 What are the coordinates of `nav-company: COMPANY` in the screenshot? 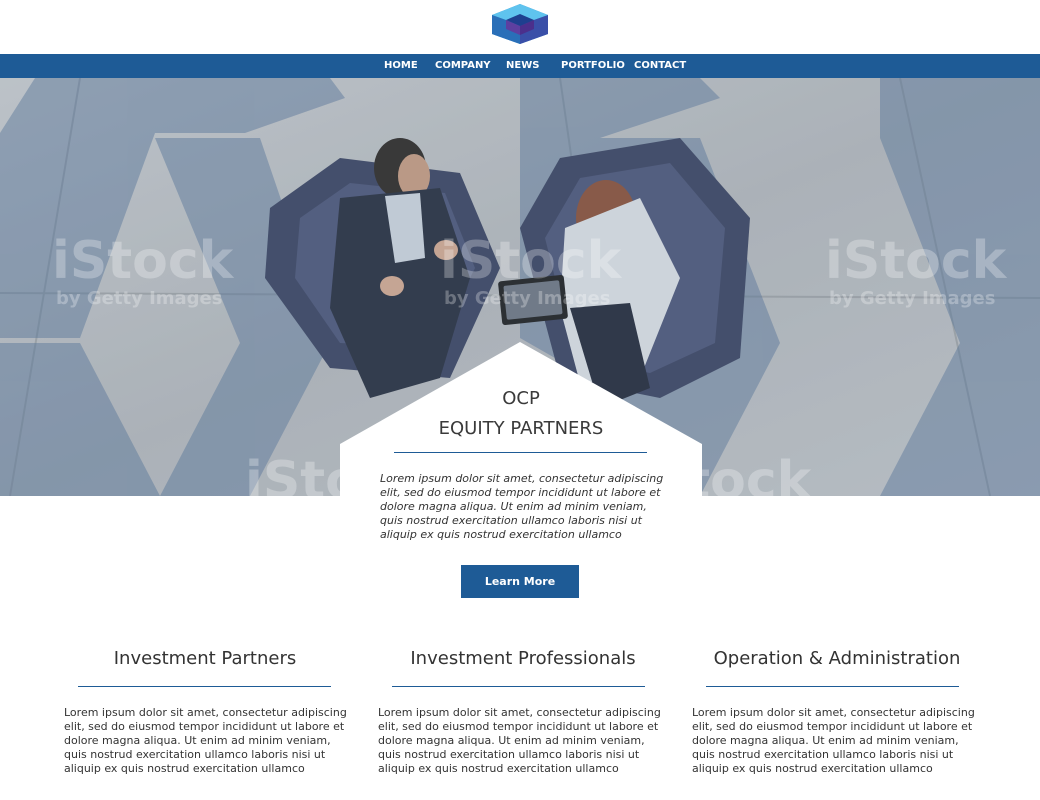 It's located at (463, 66).